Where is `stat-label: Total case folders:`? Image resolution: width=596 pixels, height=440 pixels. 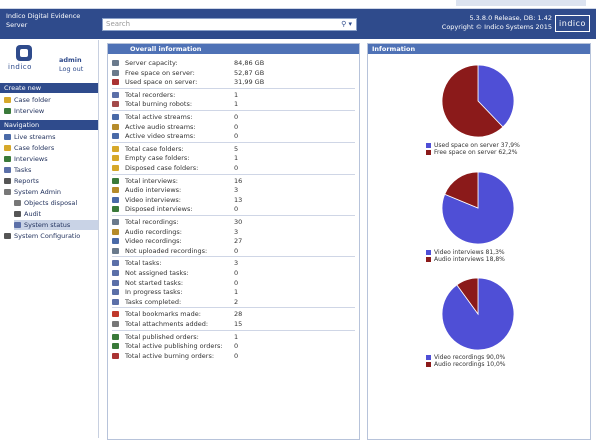
stat-label: Total case folders: is located at coordinates (154, 148).